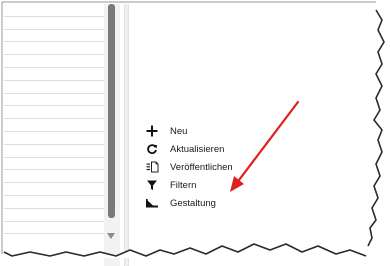  Describe the element at coordinates (152, 203) in the screenshot. I see `design-icon` at that location.